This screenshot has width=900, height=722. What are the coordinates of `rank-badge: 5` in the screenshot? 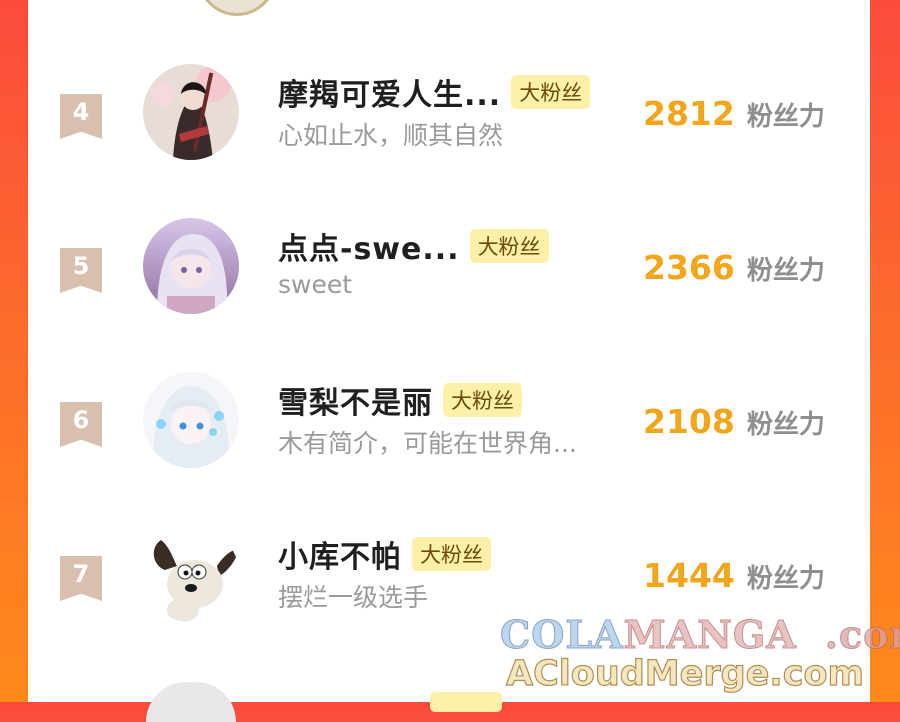 It's located at (81, 270).